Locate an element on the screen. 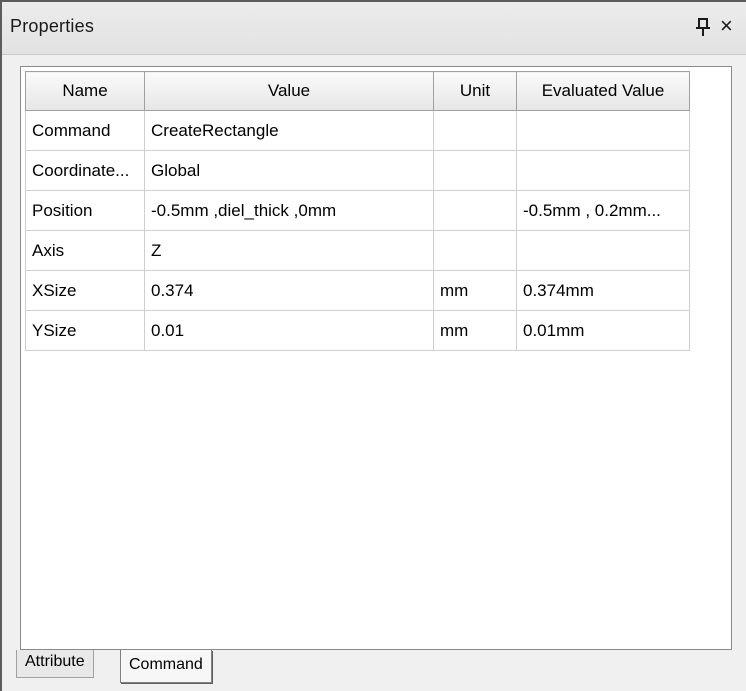 This screenshot has width=746, height=691. table-row: XSize 0.374 mm 0.374mm is located at coordinates (357, 290).